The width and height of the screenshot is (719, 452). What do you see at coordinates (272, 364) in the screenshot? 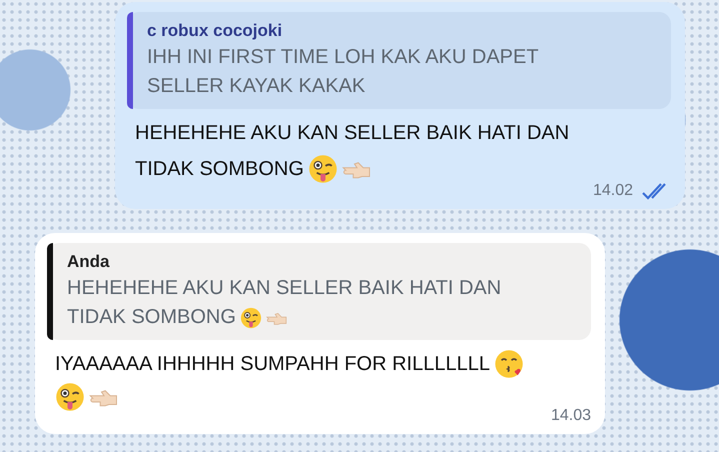
I see `message-text: IYAAAAAA IHHHHH SUMPAHH FOR RILLLLLLL` at bounding box center [272, 364].